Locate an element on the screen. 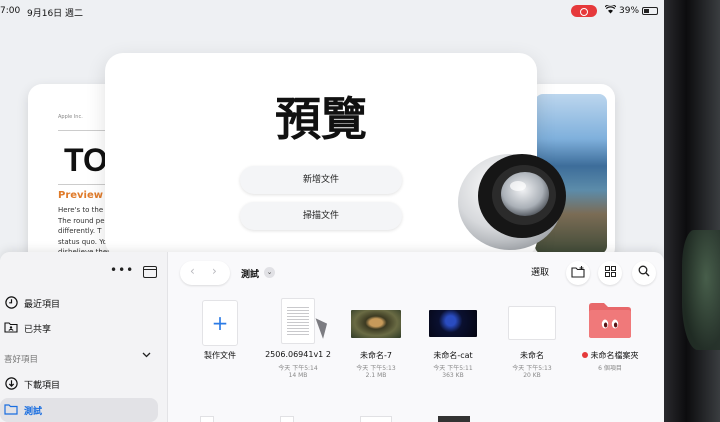 The image size is (720, 422). select-button: 選取 is located at coordinates (540, 273).